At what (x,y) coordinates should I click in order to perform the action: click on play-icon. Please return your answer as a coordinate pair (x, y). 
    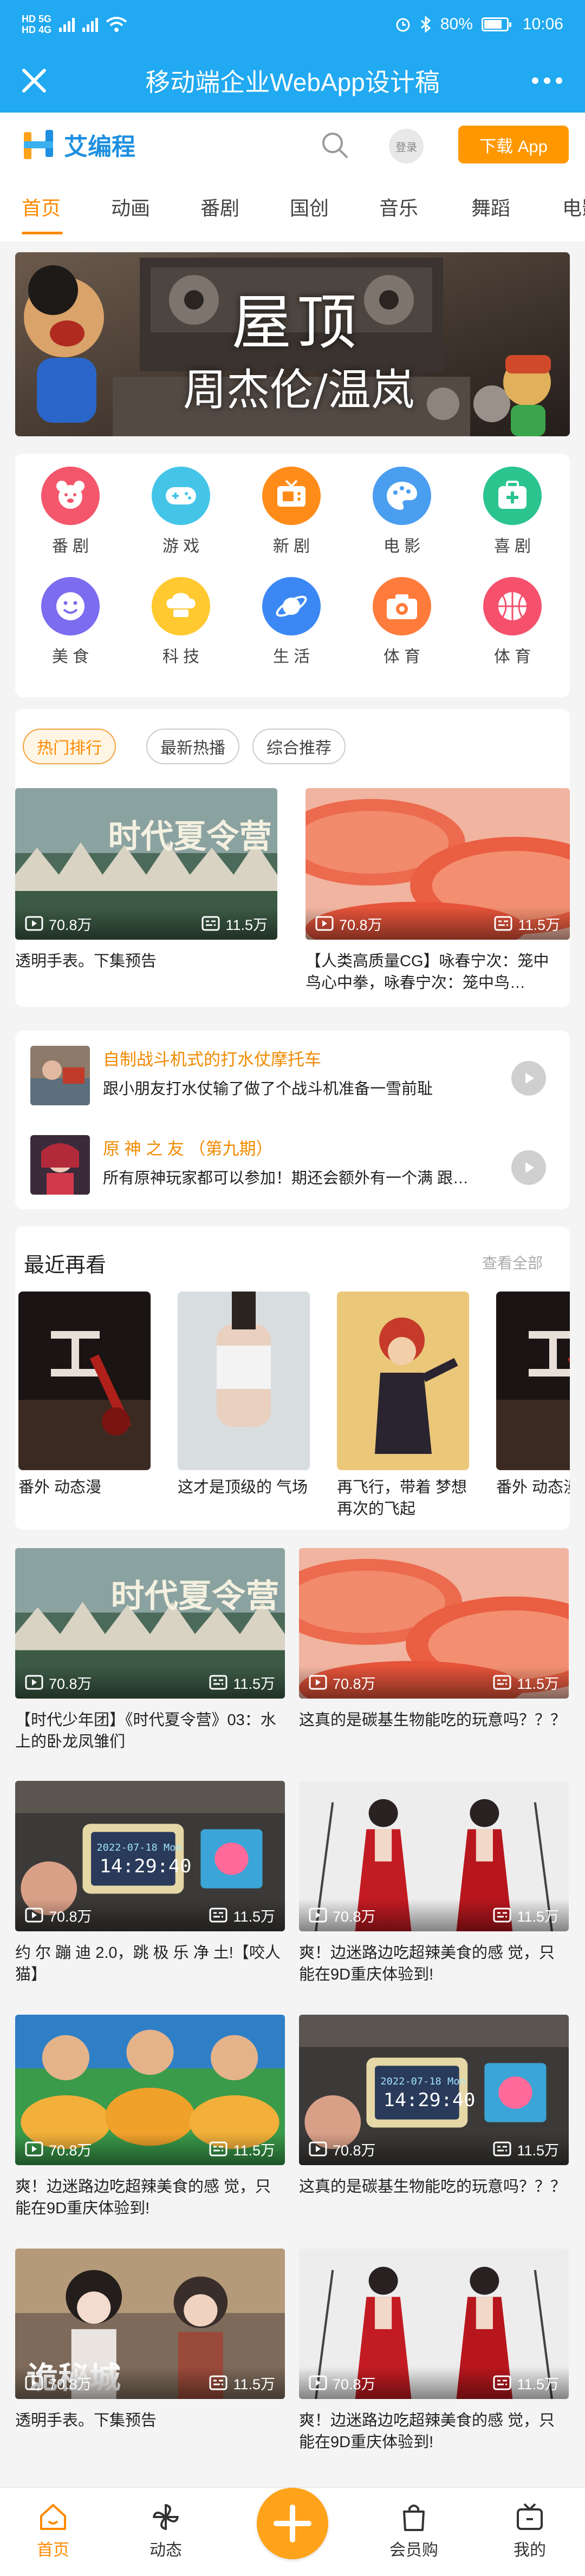
    Looking at the image, I should click on (529, 1168).